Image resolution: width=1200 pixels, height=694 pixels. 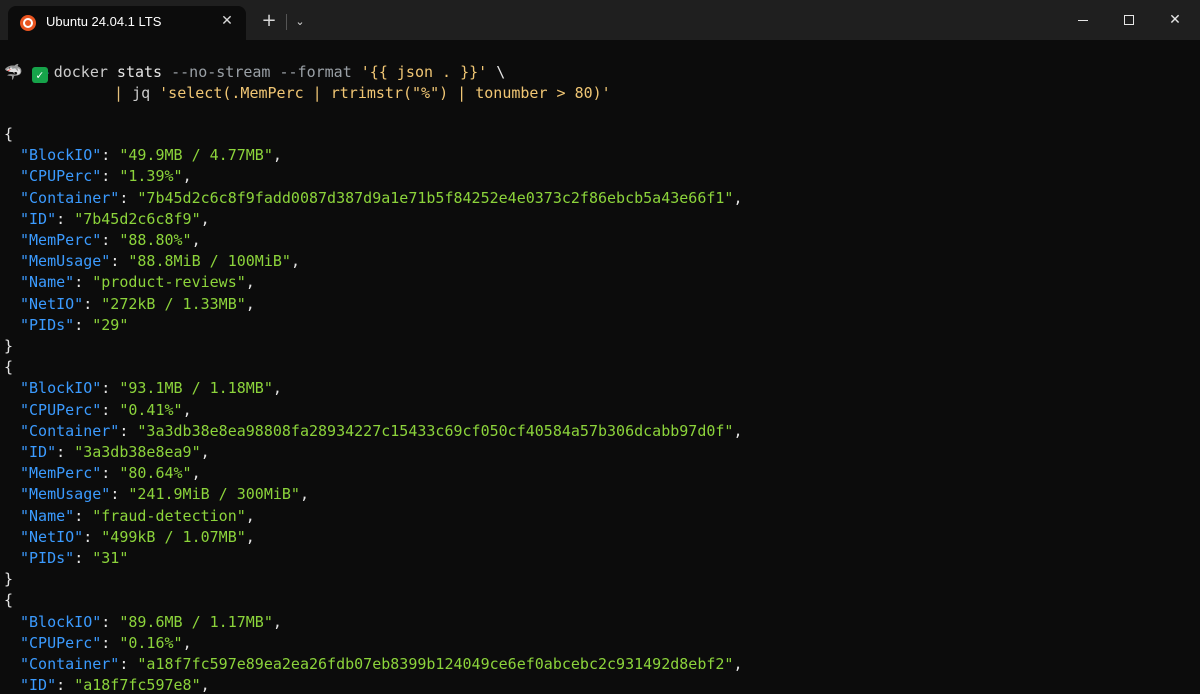 I want to click on json-value: "31", so click(x=110, y=558).